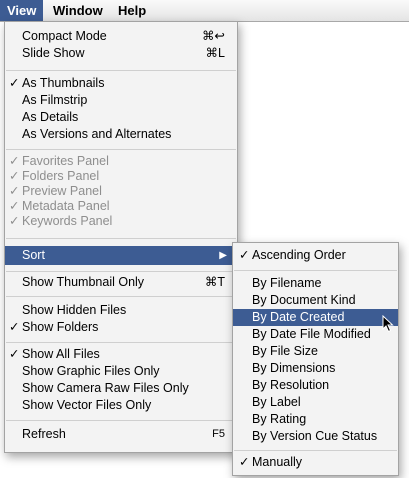  I want to click on menu-item-by-date-created: By Date Created, so click(315, 317).